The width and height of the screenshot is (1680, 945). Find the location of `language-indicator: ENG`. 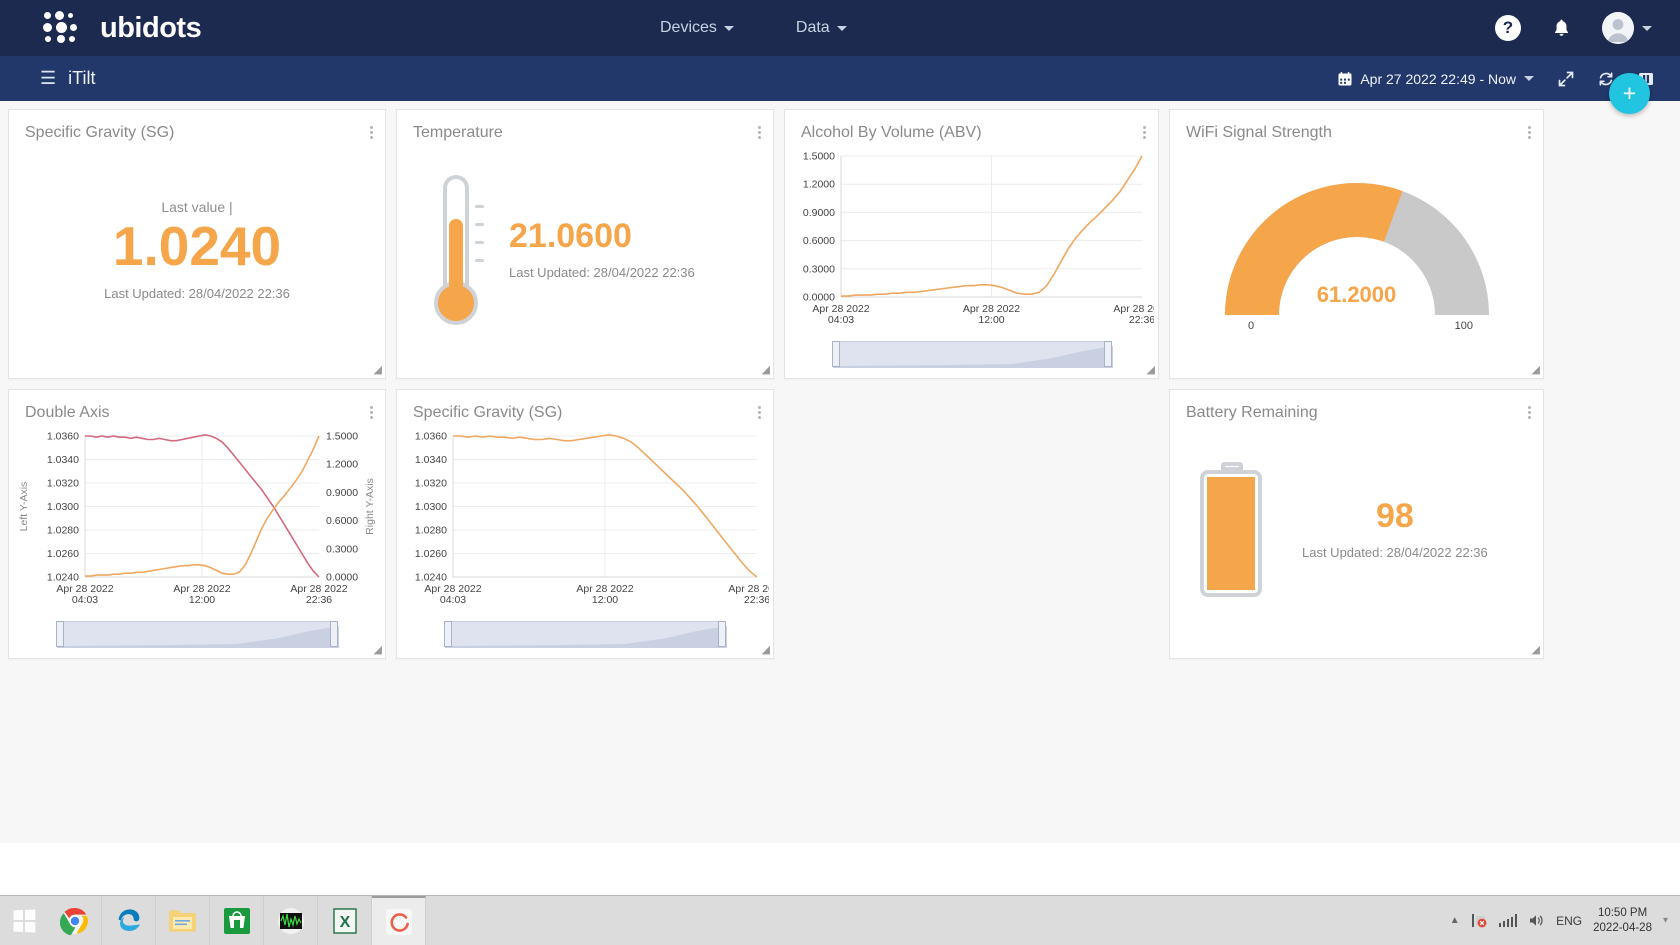

language-indicator: ENG is located at coordinates (1569, 921).